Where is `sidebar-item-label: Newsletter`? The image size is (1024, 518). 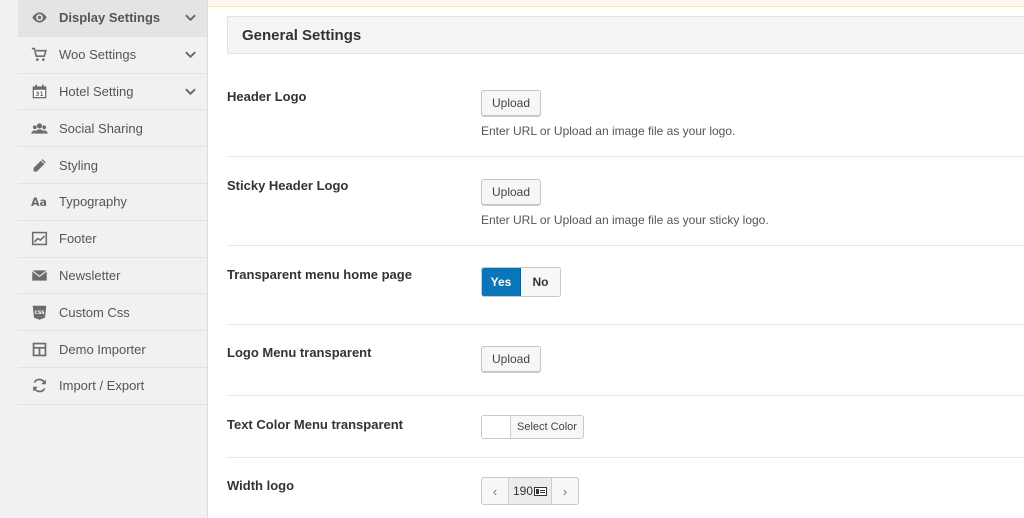 sidebar-item-label: Newsletter is located at coordinates (90, 275).